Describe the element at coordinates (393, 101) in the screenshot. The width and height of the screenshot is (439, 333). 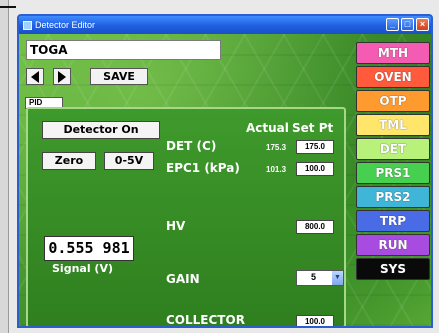
I see `menu-button-otp: OTP` at that location.